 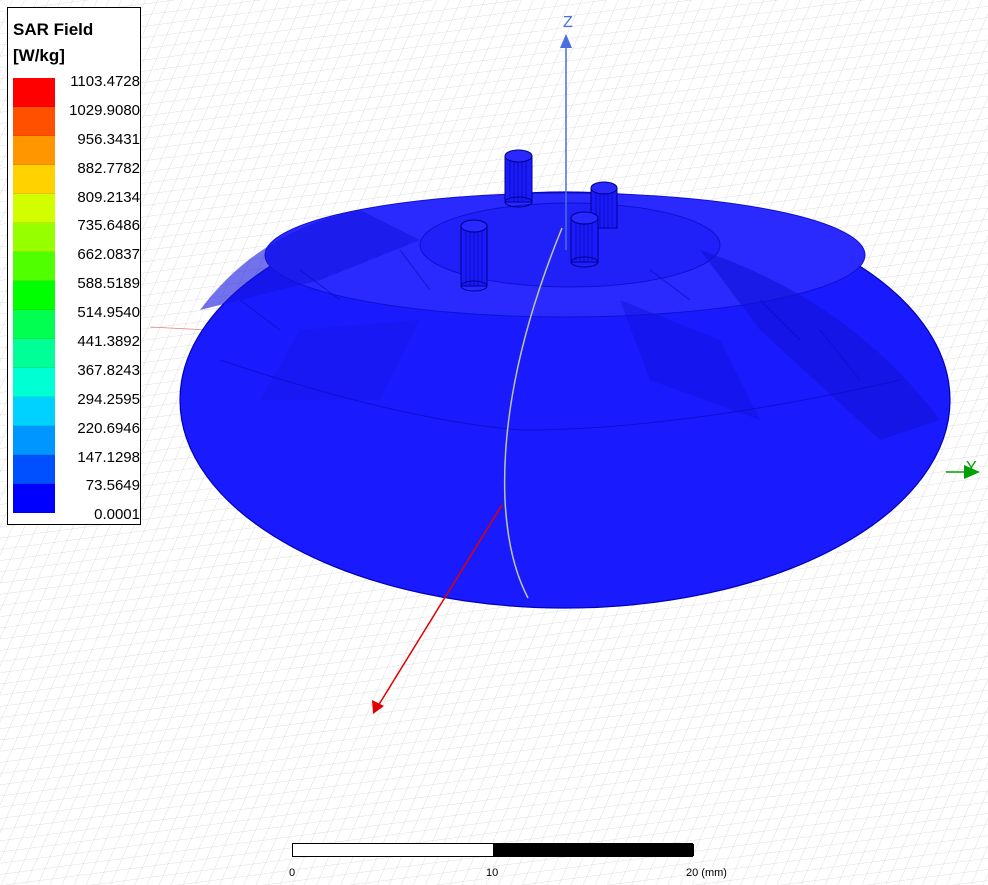 What do you see at coordinates (108, 226) in the screenshot?
I see `legend-value: 735.6486` at bounding box center [108, 226].